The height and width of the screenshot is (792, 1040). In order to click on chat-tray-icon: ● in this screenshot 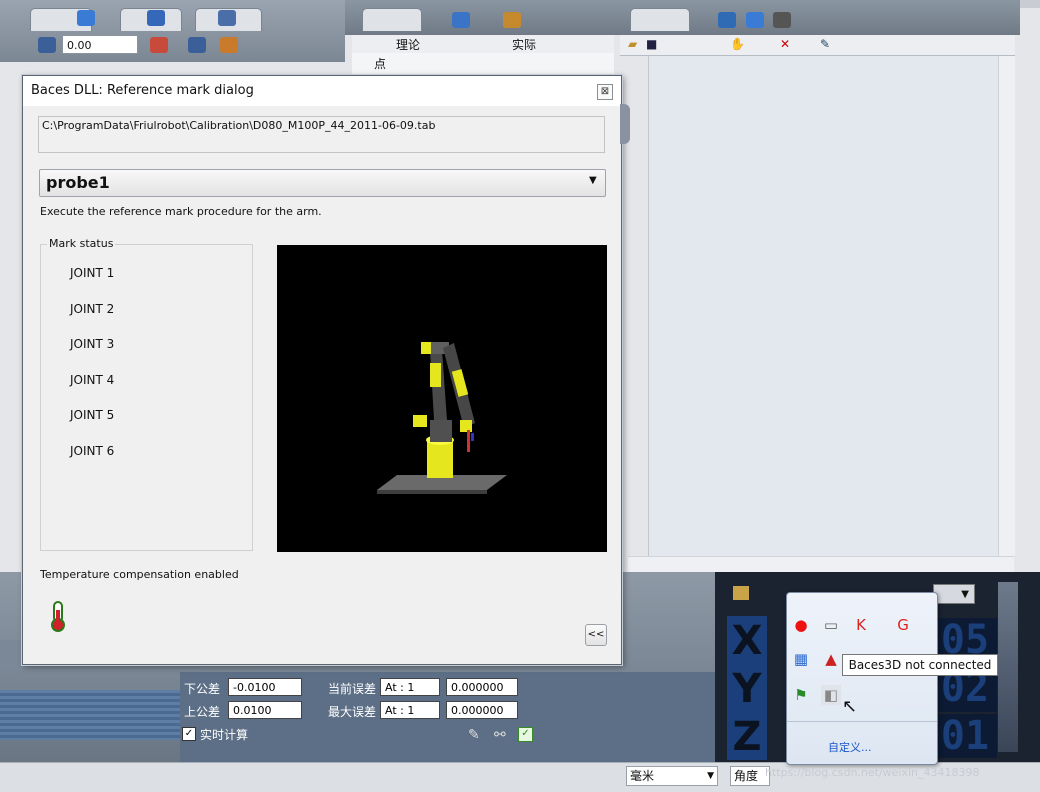, I will do `click(801, 625)`.